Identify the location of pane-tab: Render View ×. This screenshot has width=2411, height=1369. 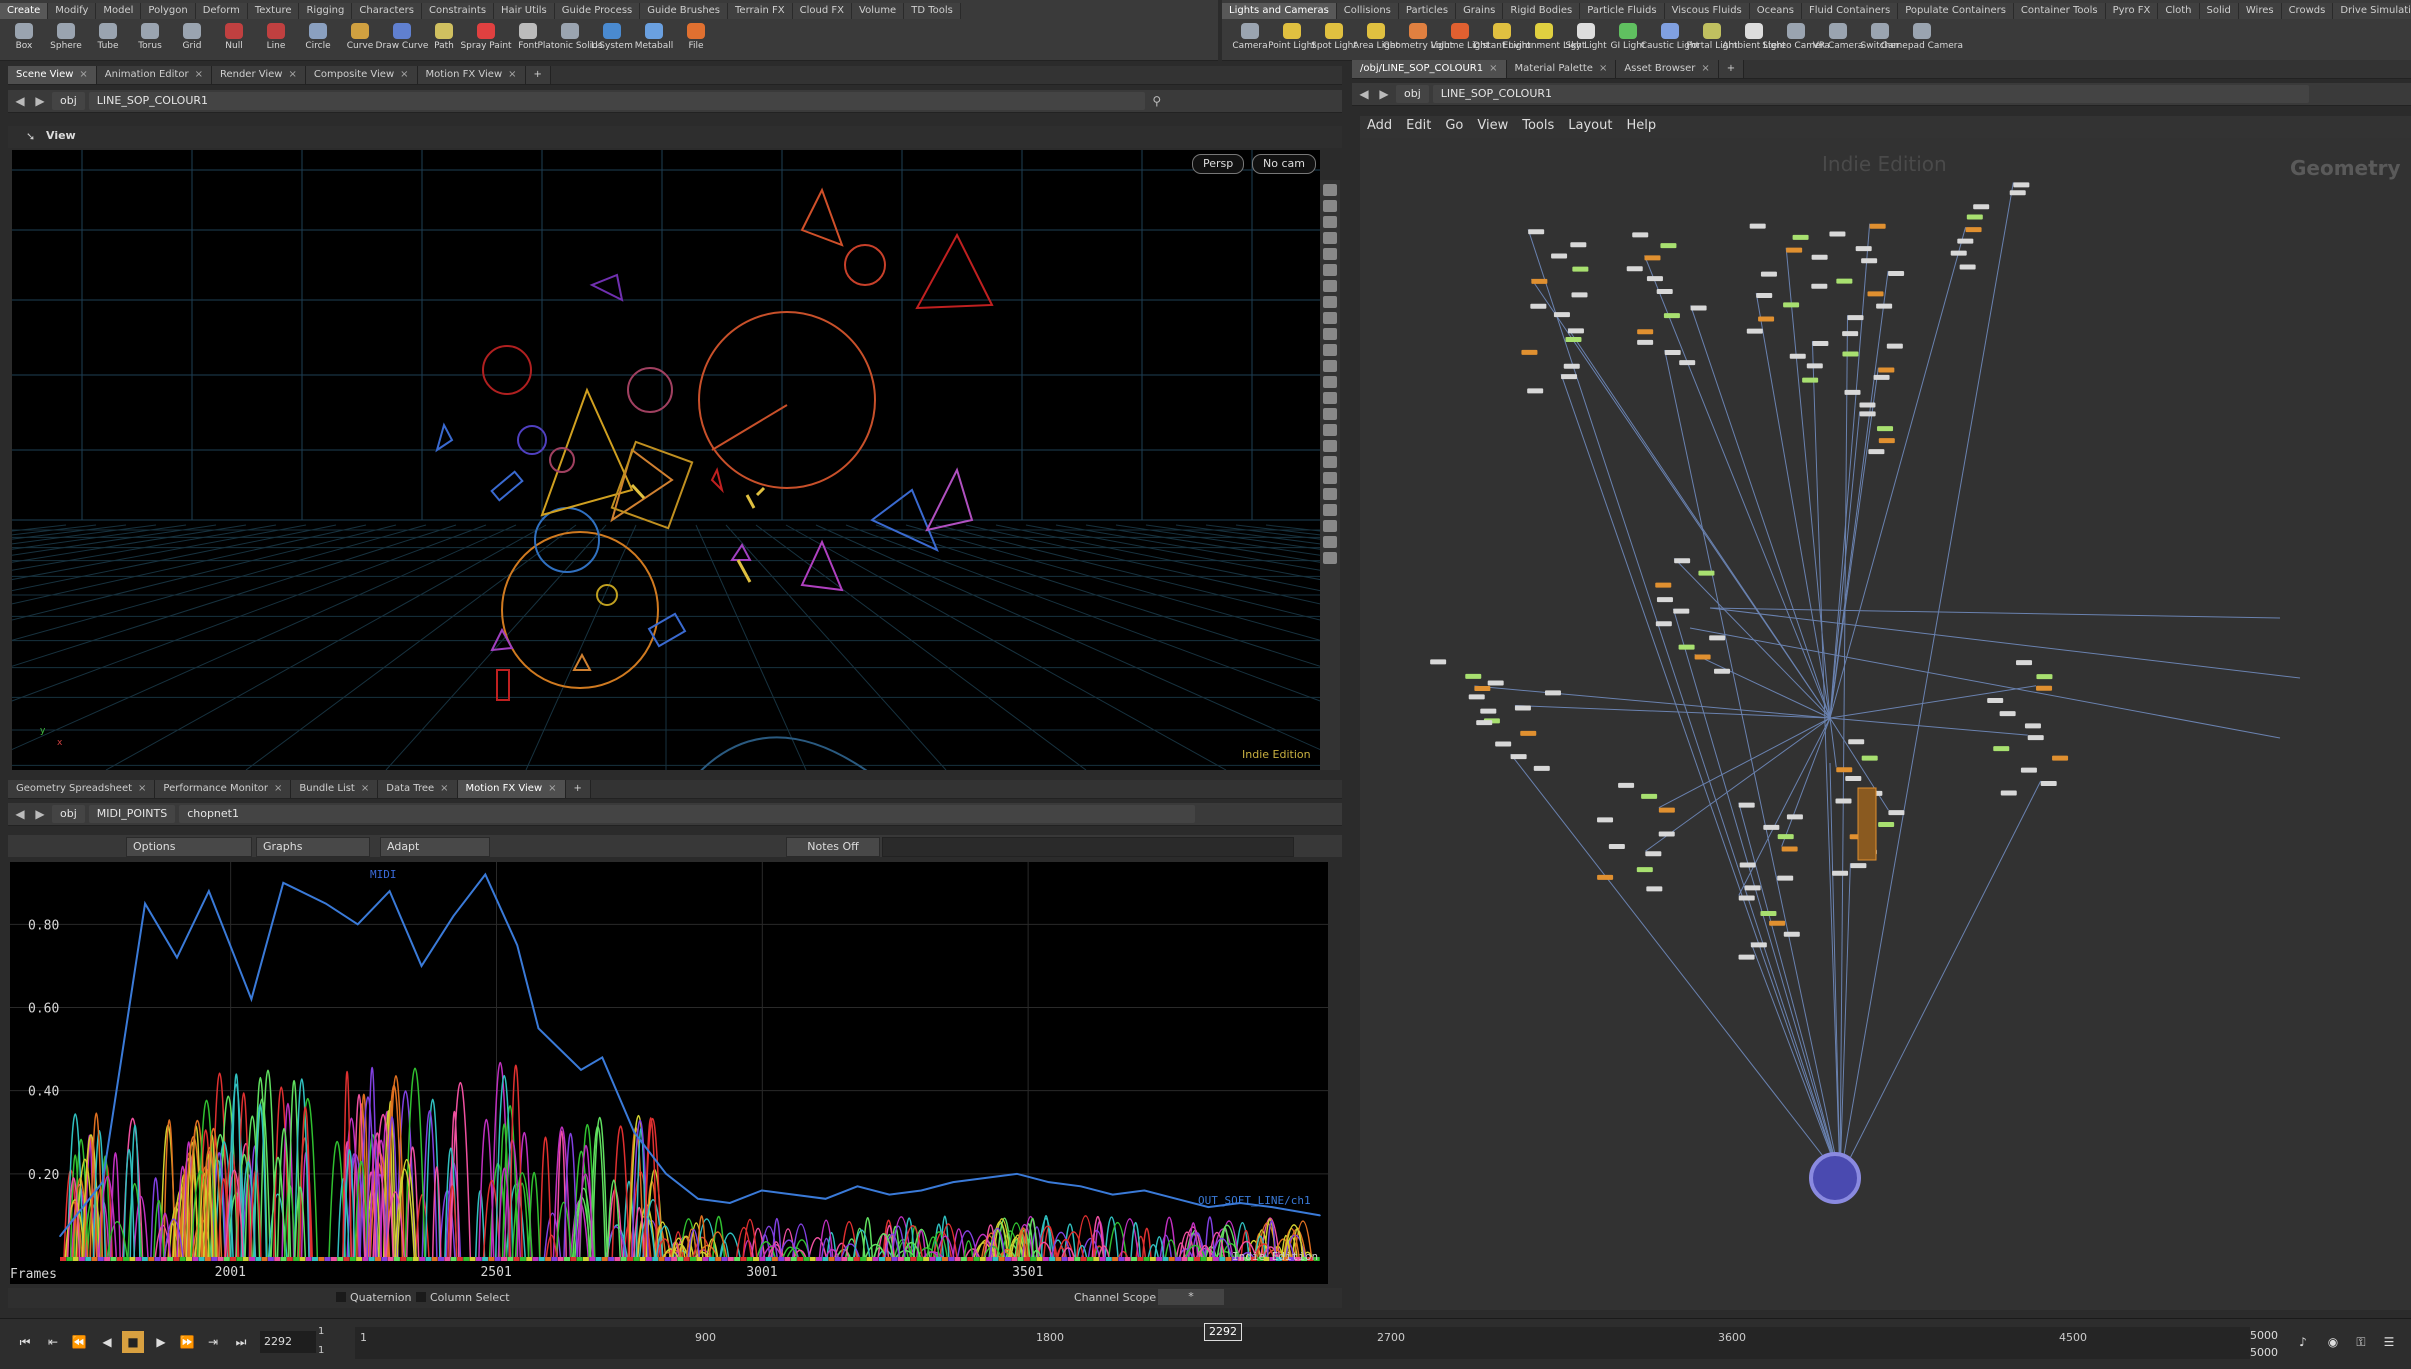
(258, 75).